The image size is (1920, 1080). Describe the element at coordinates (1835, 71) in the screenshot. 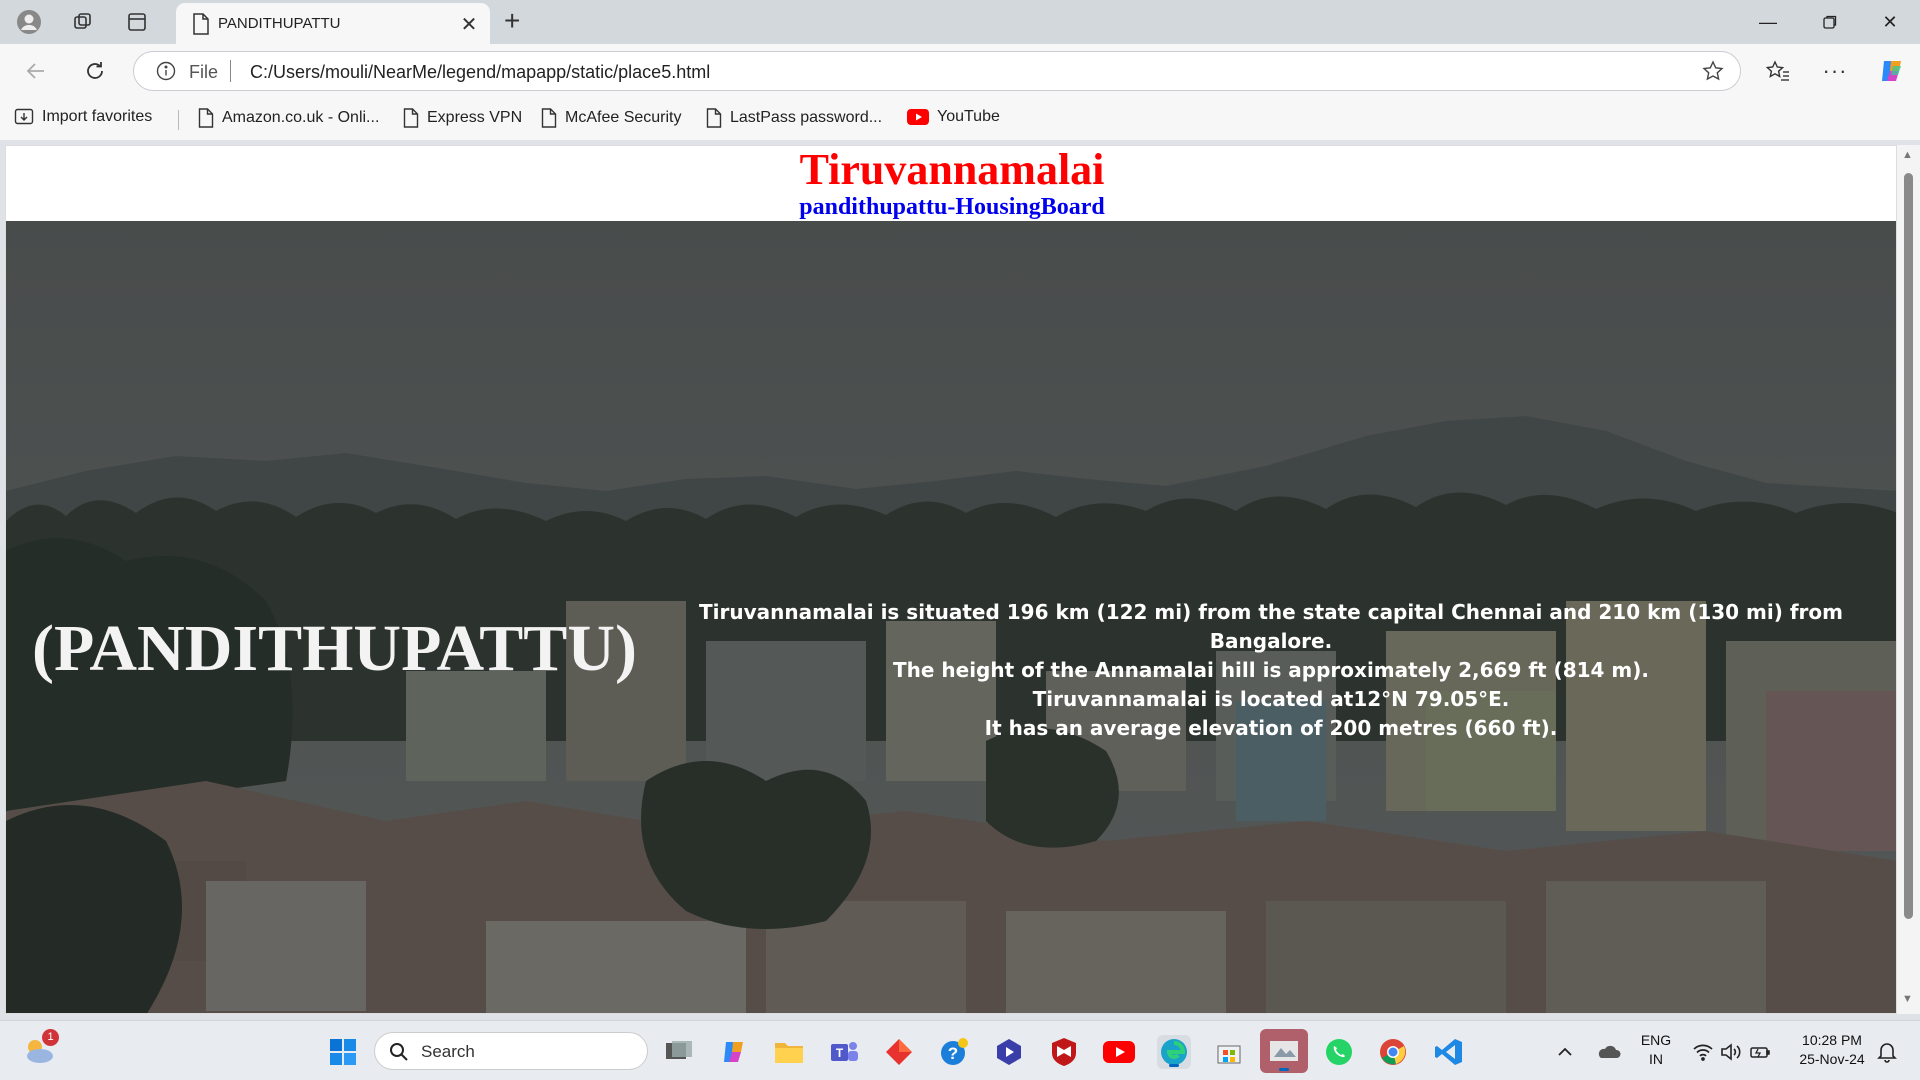

I see `more-options-icon: ···` at that location.